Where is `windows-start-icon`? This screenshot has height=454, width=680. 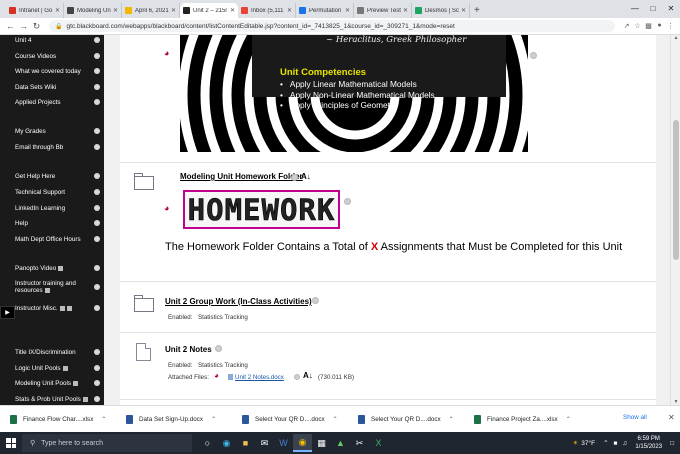 windows-start-icon is located at coordinates (11, 443).